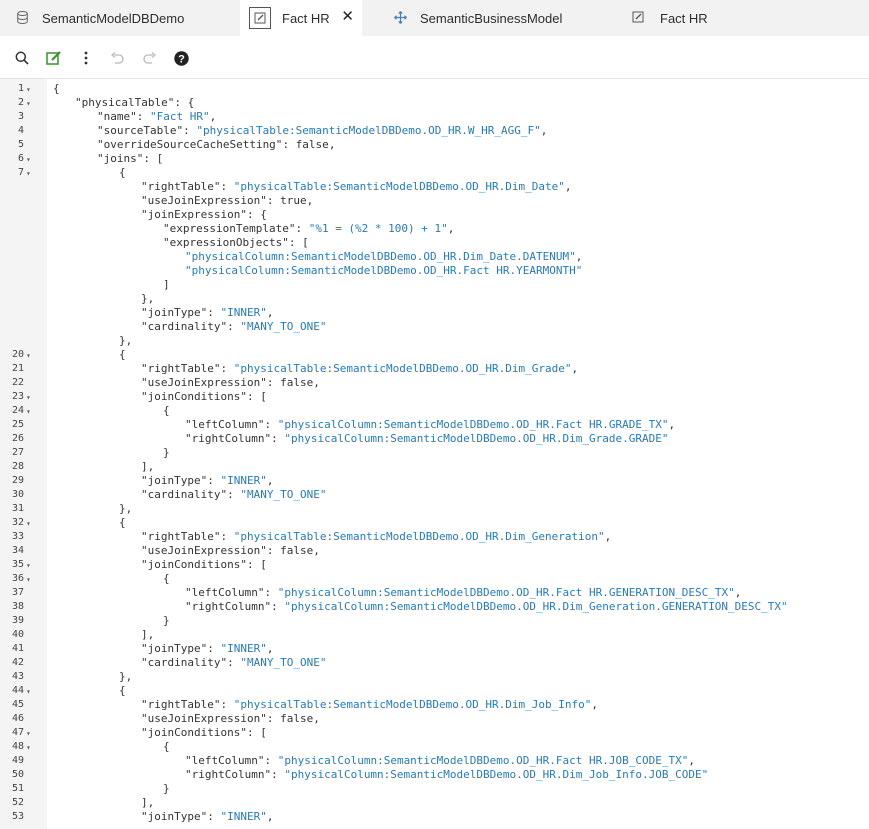  I want to click on code-token: : [, so click(153, 158).